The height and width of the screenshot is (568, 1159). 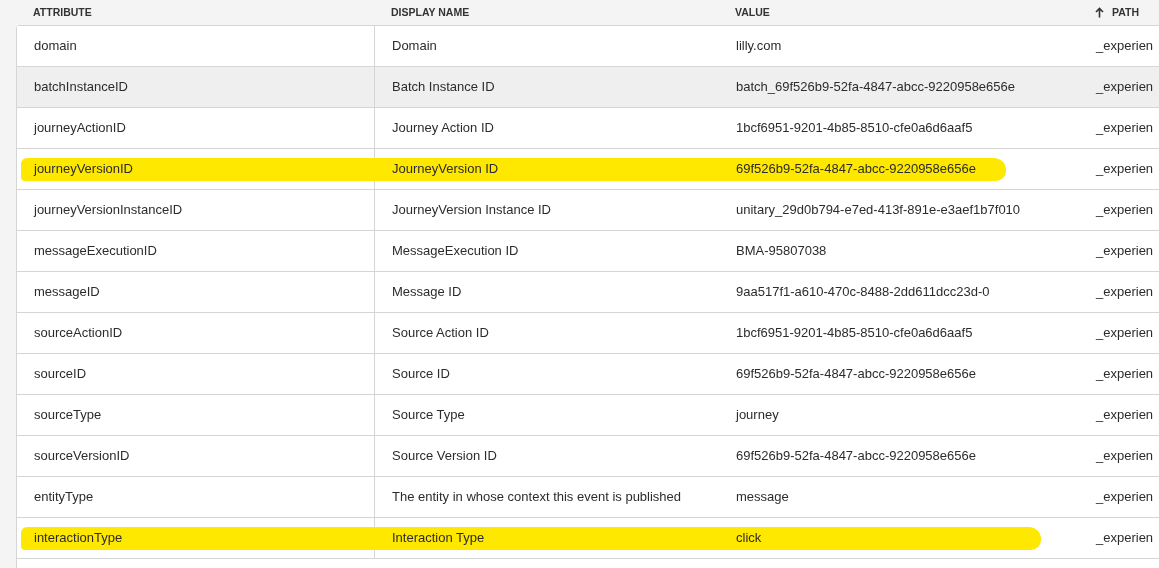 I want to click on table-cell: batch_69f526b9-52fa-4847-abcc-9220958e656e, so click(x=875, y=87).